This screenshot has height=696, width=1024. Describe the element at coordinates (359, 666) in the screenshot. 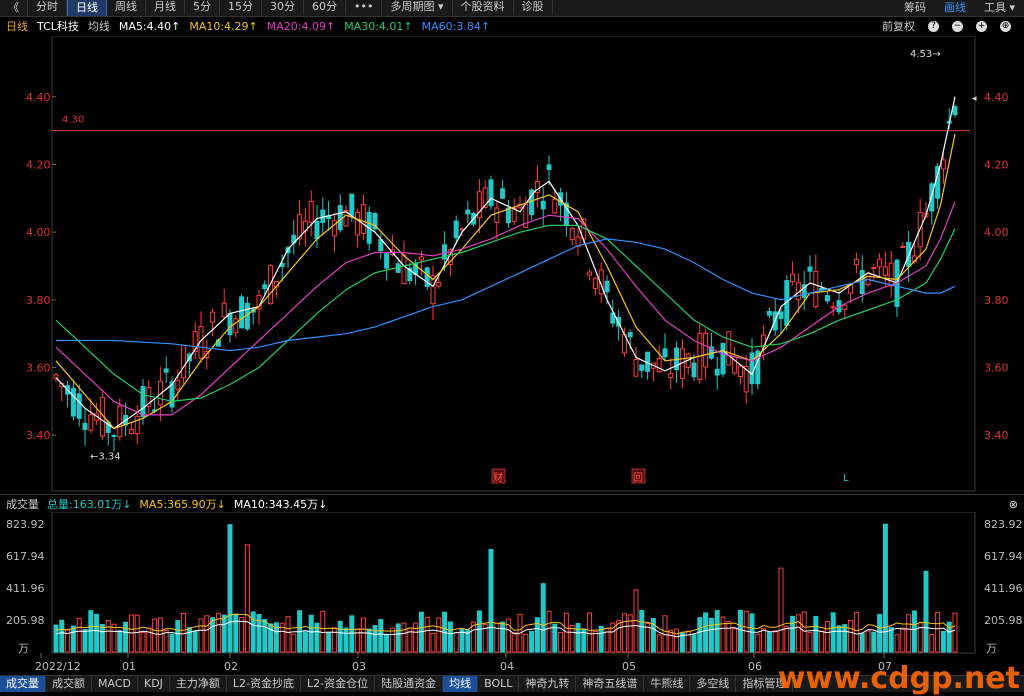

I see `x-label-3: 03` at that location.